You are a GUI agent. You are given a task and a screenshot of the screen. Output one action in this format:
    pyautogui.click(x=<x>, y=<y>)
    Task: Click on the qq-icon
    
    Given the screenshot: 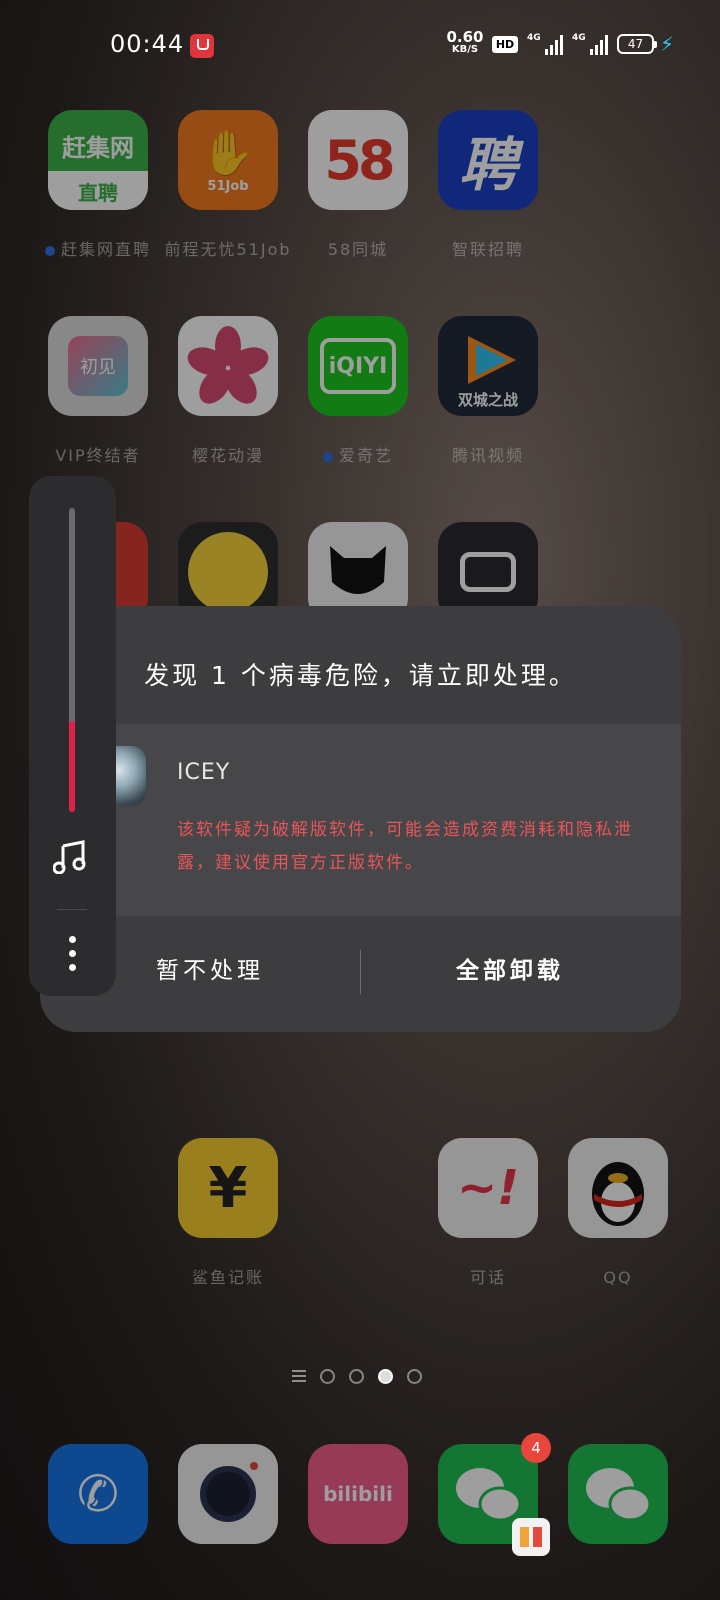 What is the action you would take?
    pyautogui.click(x=618, y=1188)
    